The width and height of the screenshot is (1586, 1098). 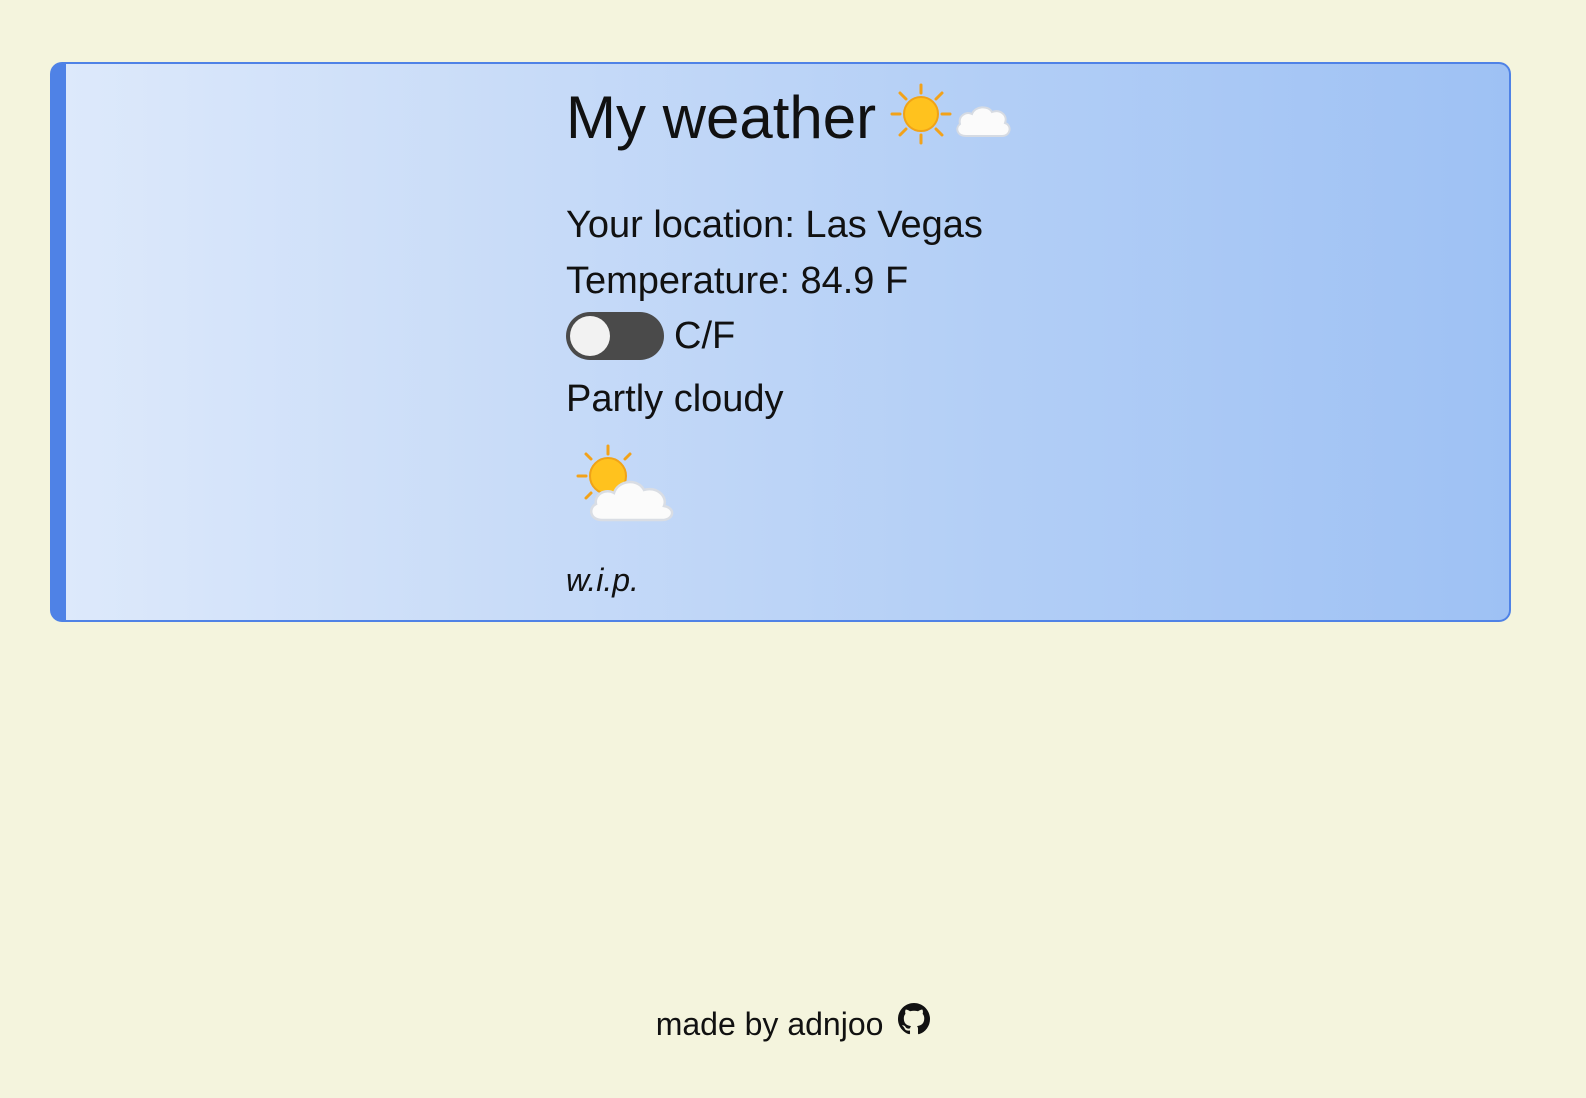 I want to click on footer-text: made by adnjoo, so click(x=769, y=1024).